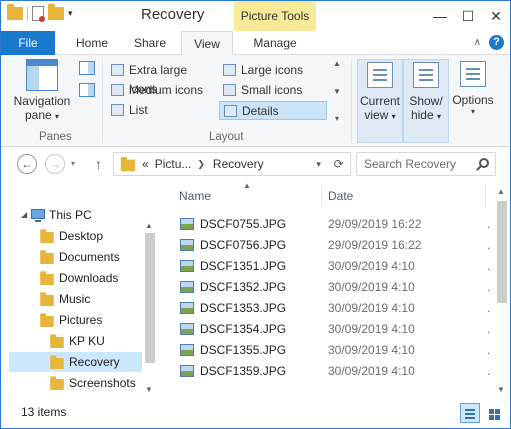  I want to click on back-button: ←, so click(27, 164).